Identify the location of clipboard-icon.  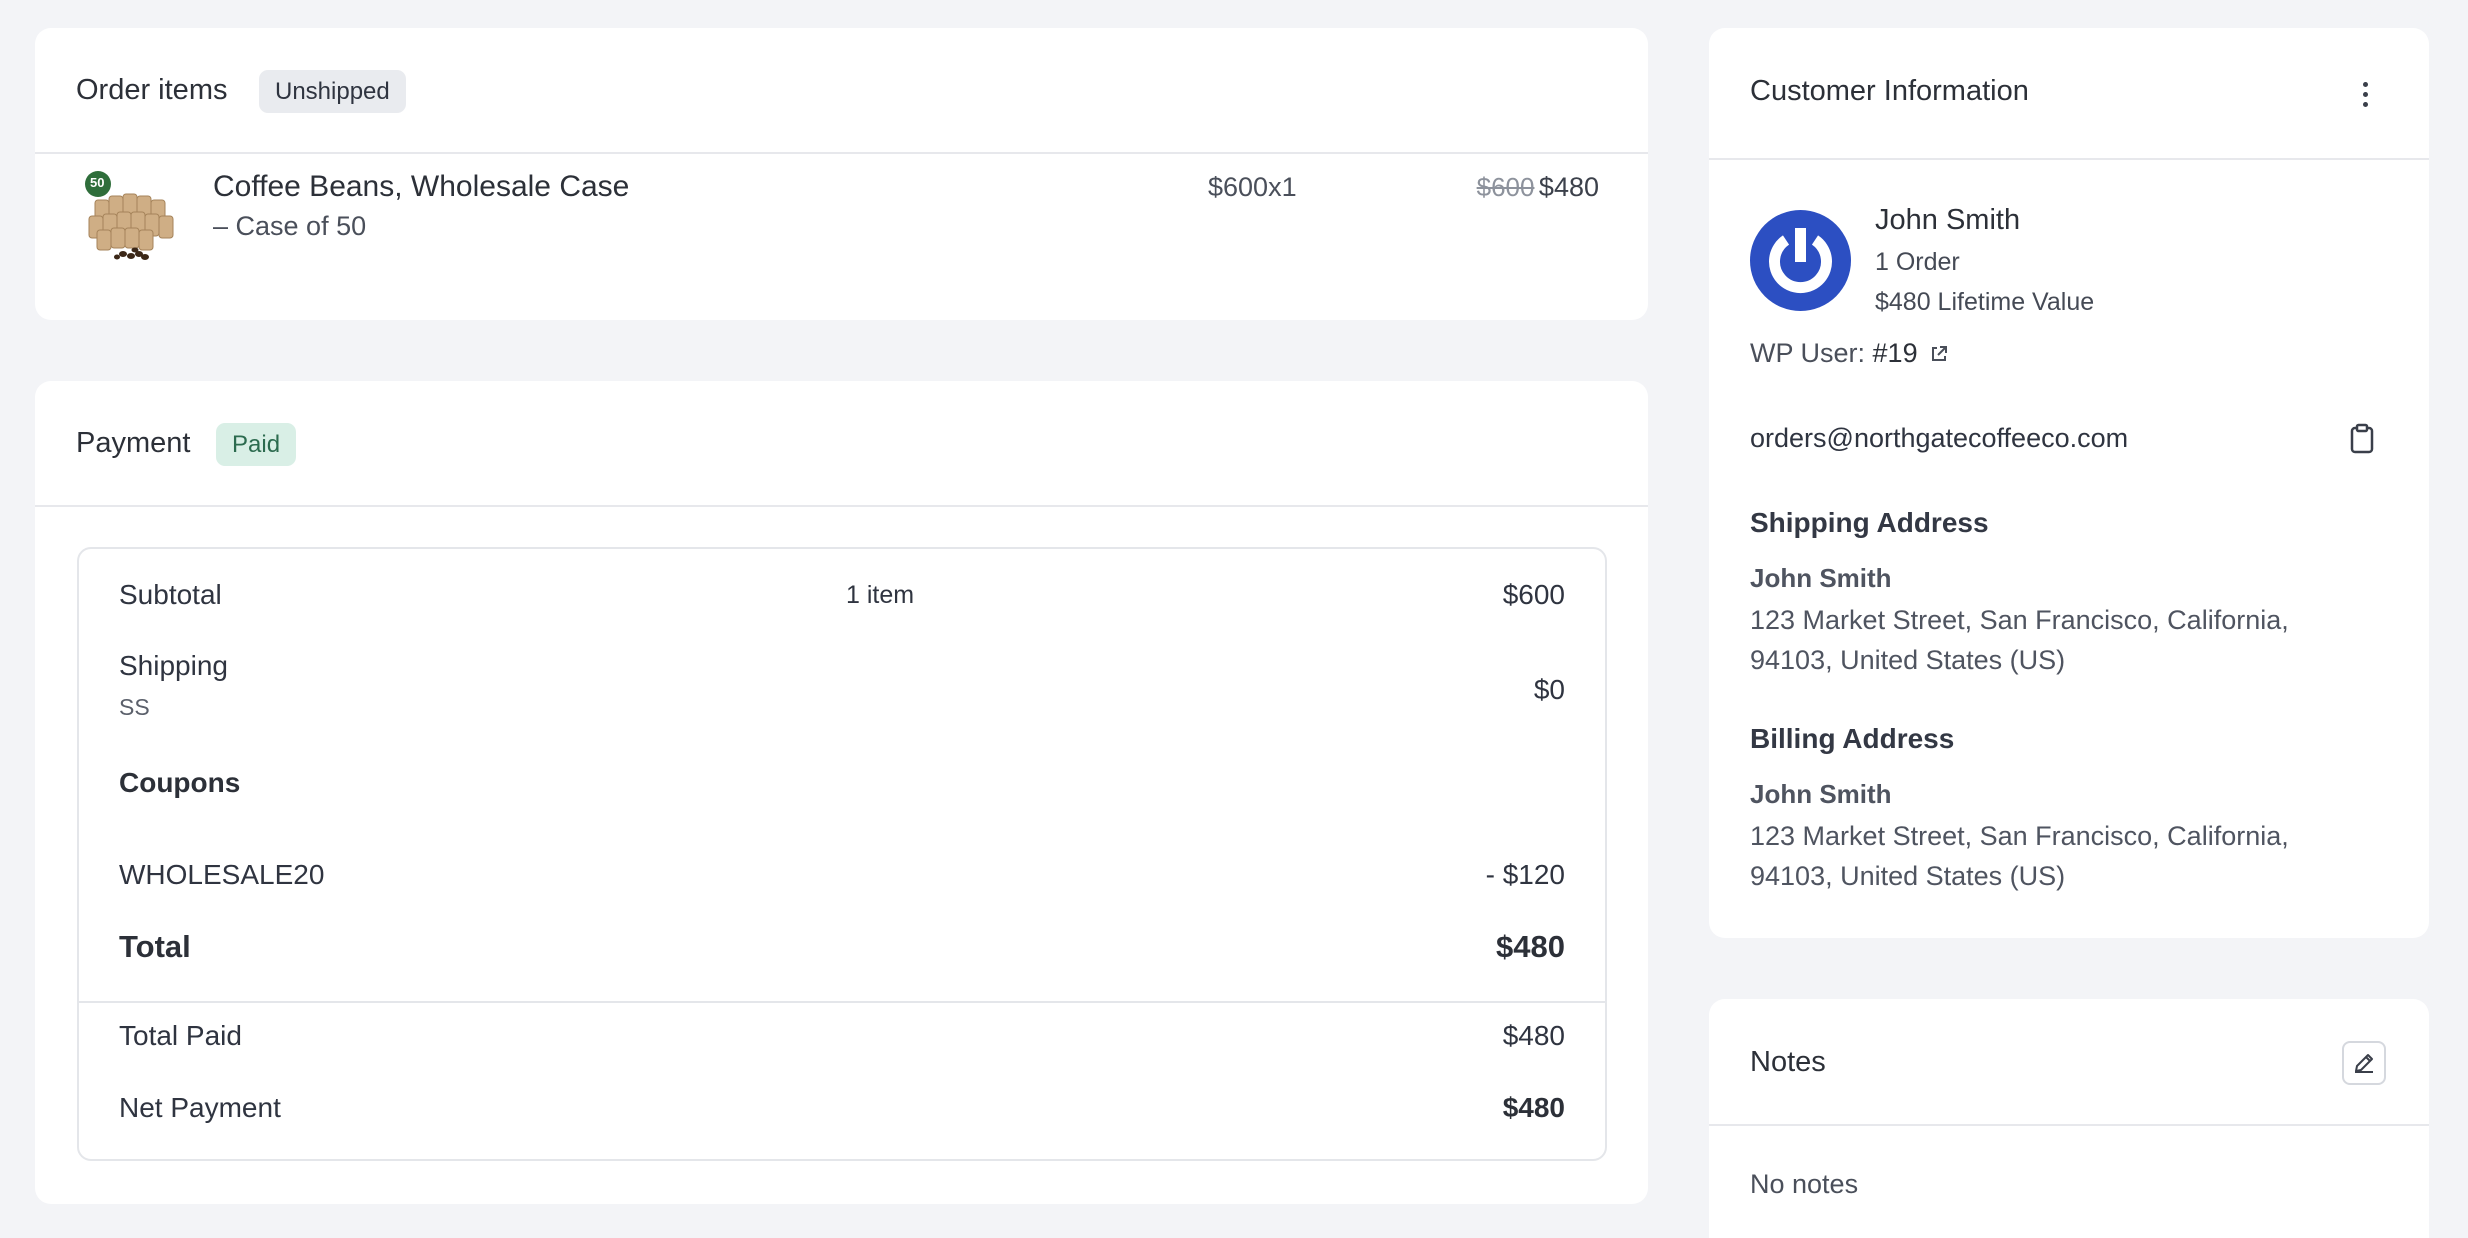
(2362, 438).